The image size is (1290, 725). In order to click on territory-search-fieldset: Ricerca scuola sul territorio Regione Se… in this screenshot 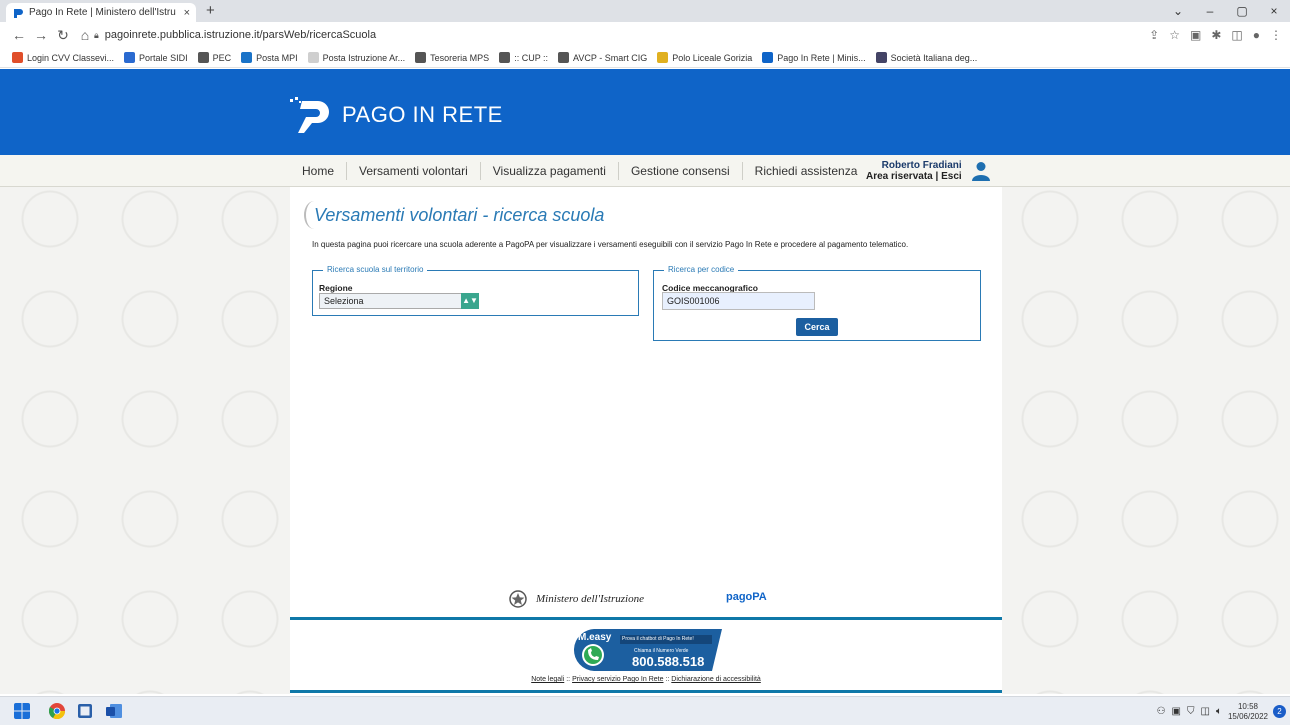, I will do `click(475, 290)`.